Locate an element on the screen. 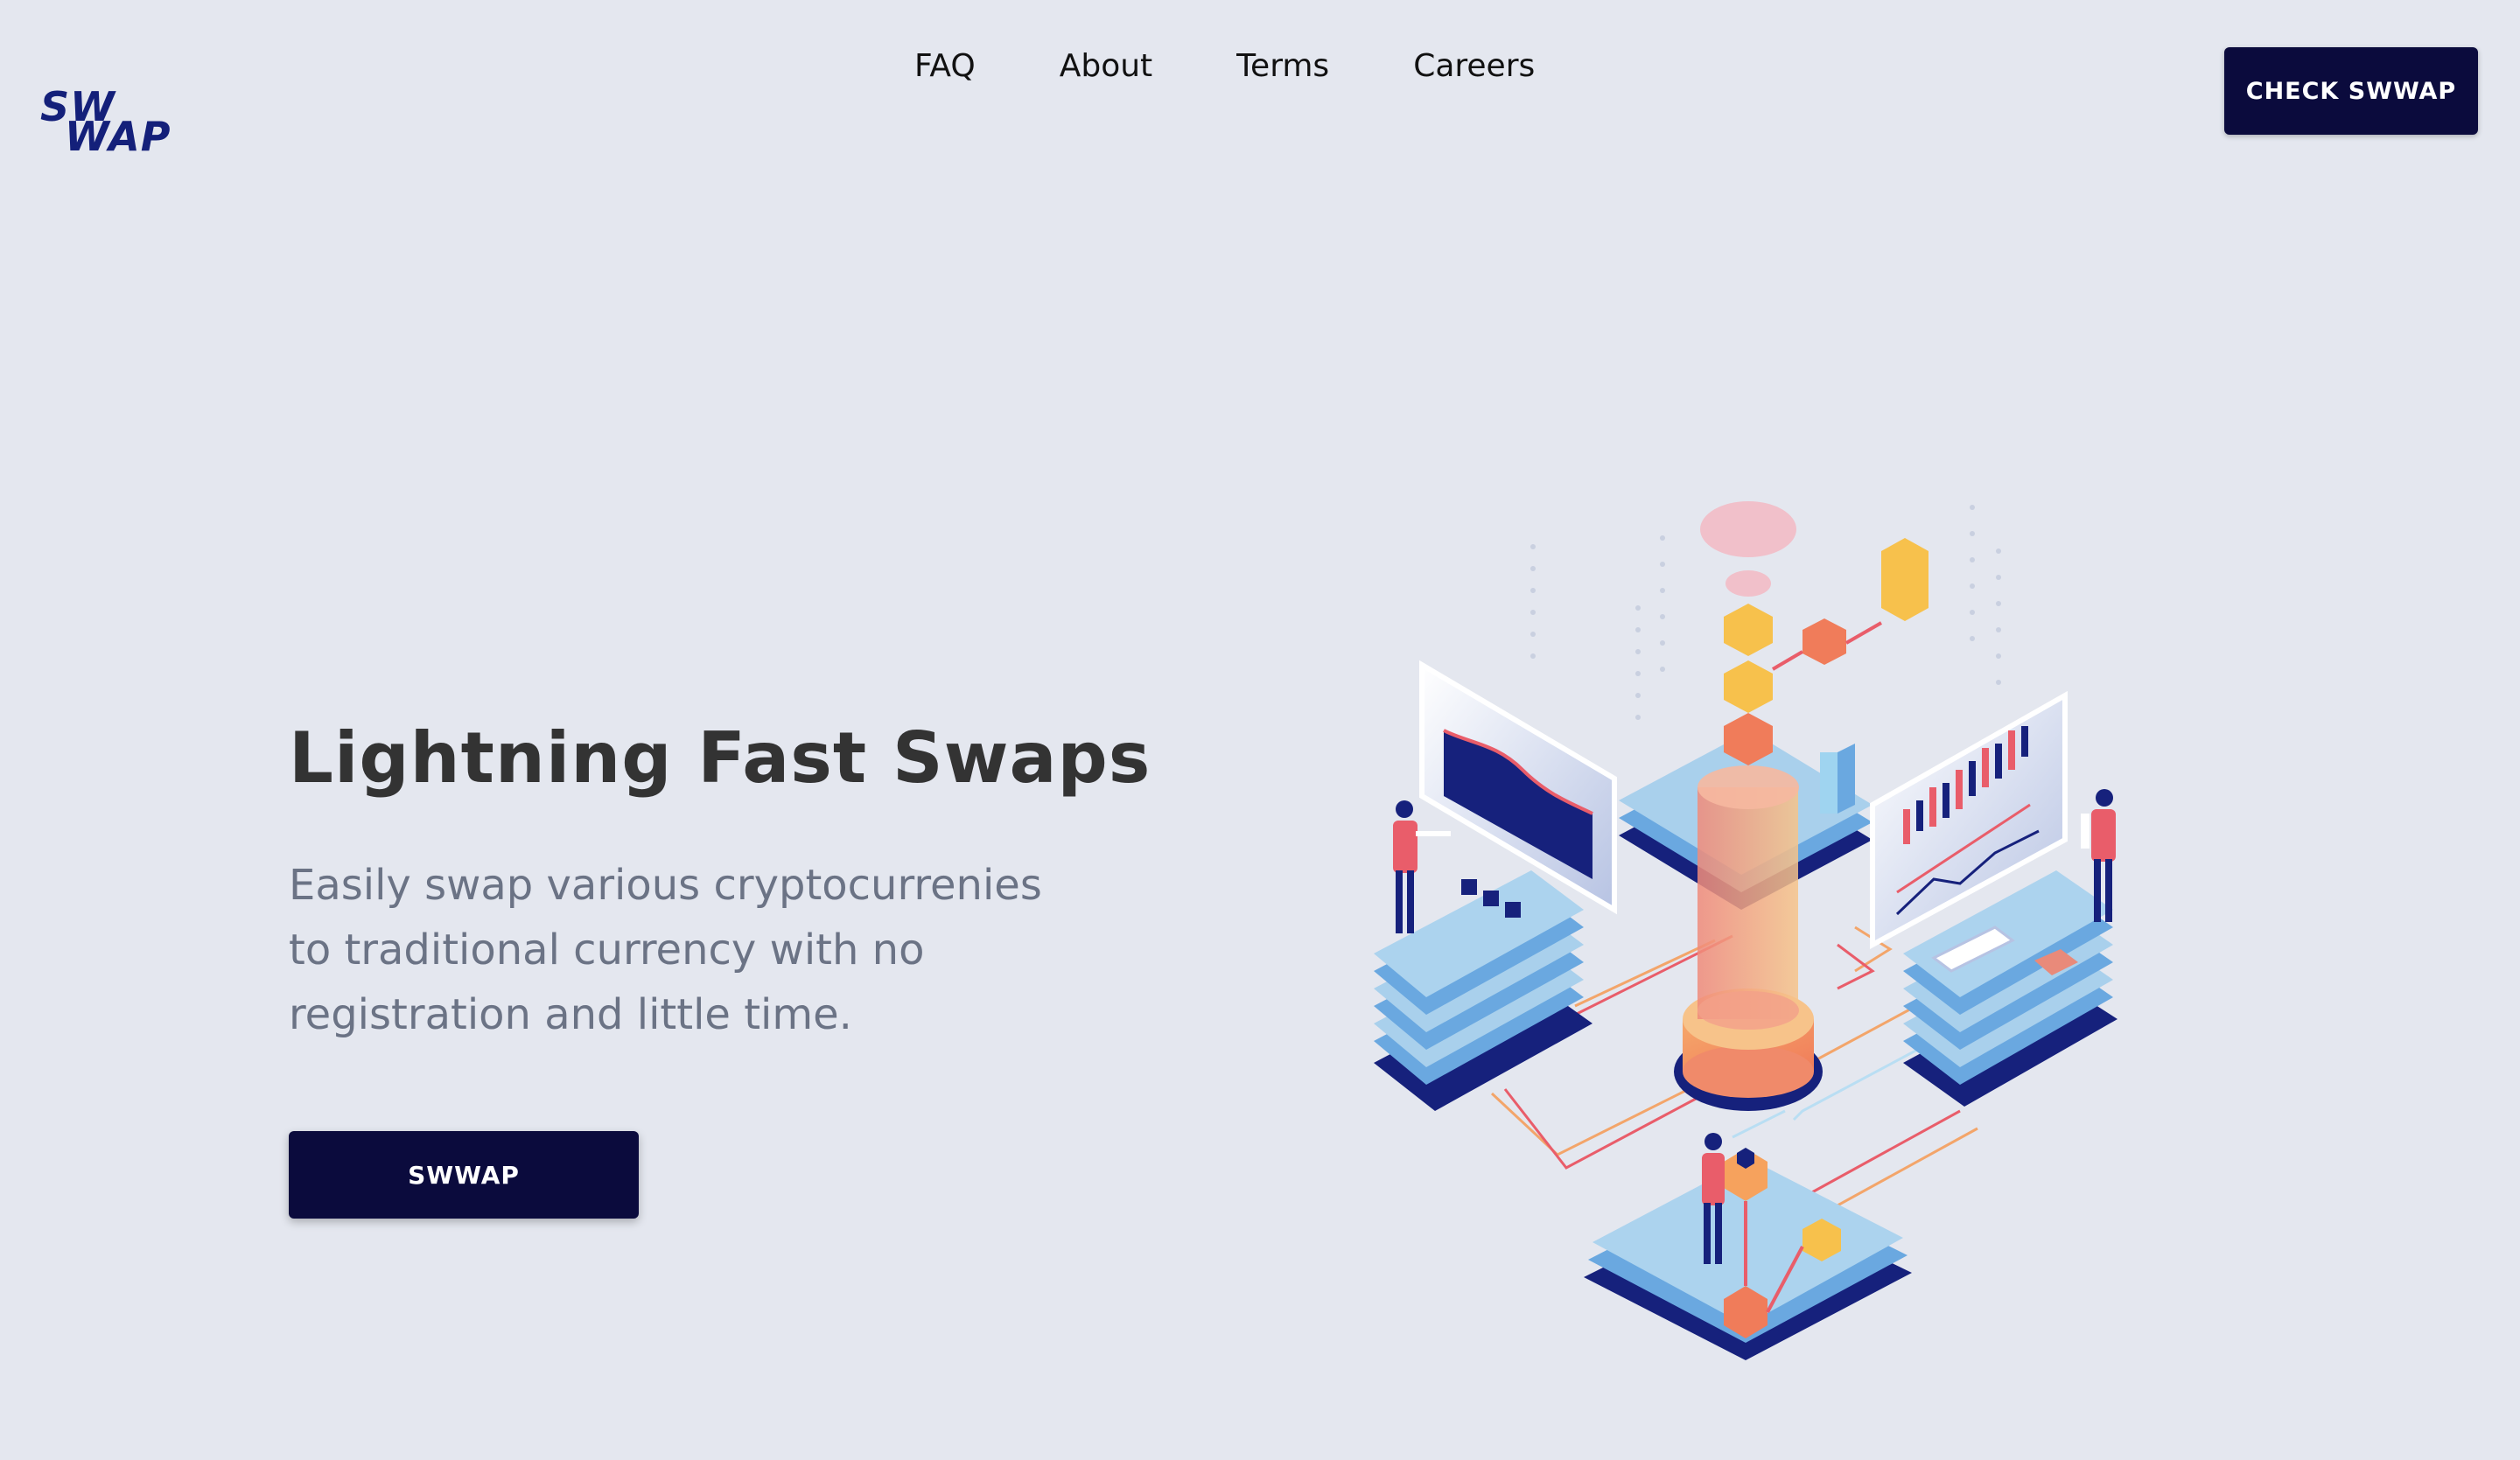 The width and height of the screenshot is (2520, 1460). hero-title: Lightning Fast Swaps is located at coordinates (720, 758).